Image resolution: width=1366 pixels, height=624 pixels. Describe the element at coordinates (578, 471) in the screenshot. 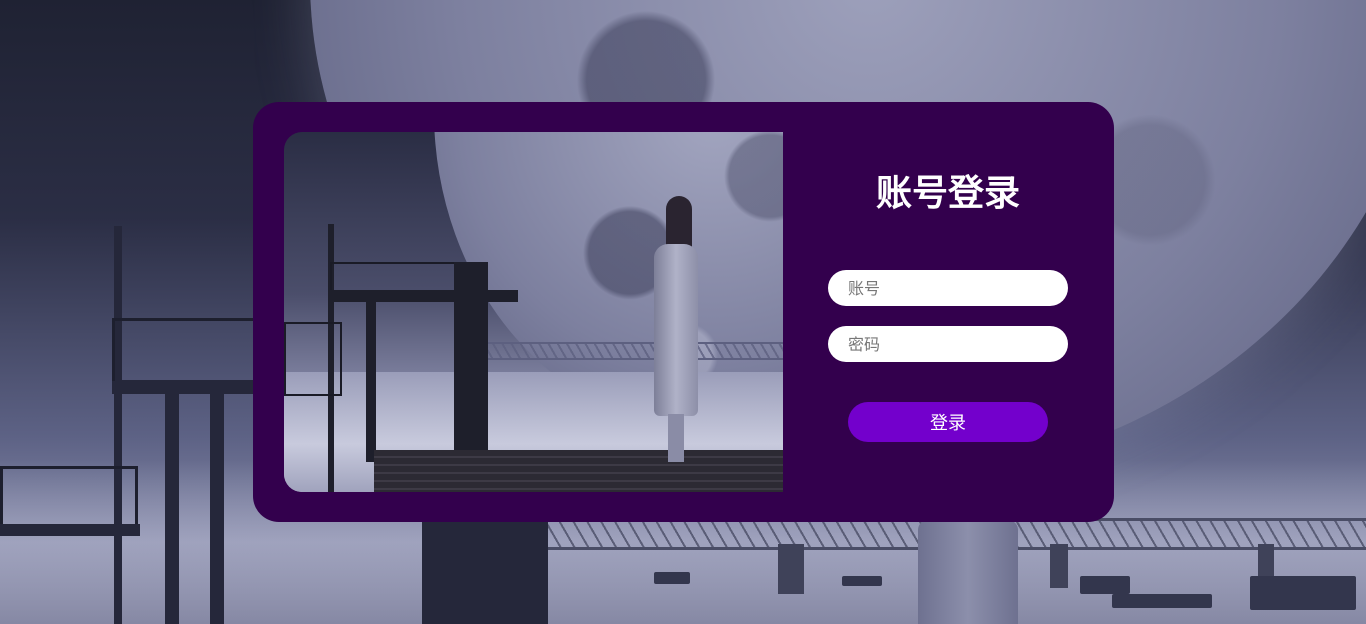

I see `illustration-deck` at that location.